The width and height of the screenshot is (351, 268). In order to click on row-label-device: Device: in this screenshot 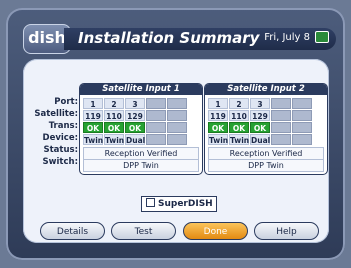, I will do `click(60, 138)`.